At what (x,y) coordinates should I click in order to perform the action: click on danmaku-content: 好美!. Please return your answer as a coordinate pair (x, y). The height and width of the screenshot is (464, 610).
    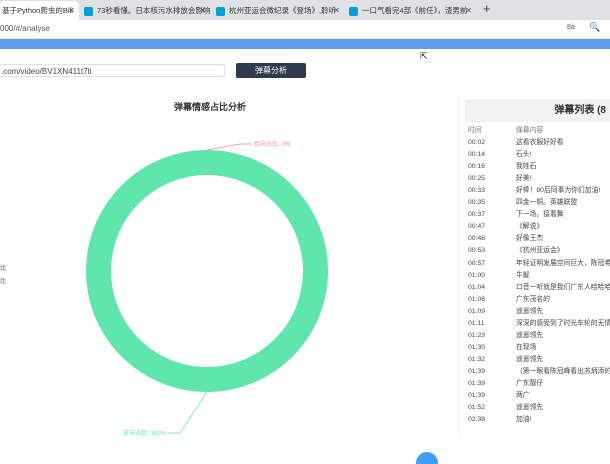
    Looking at the image, I should click on (524, 179).